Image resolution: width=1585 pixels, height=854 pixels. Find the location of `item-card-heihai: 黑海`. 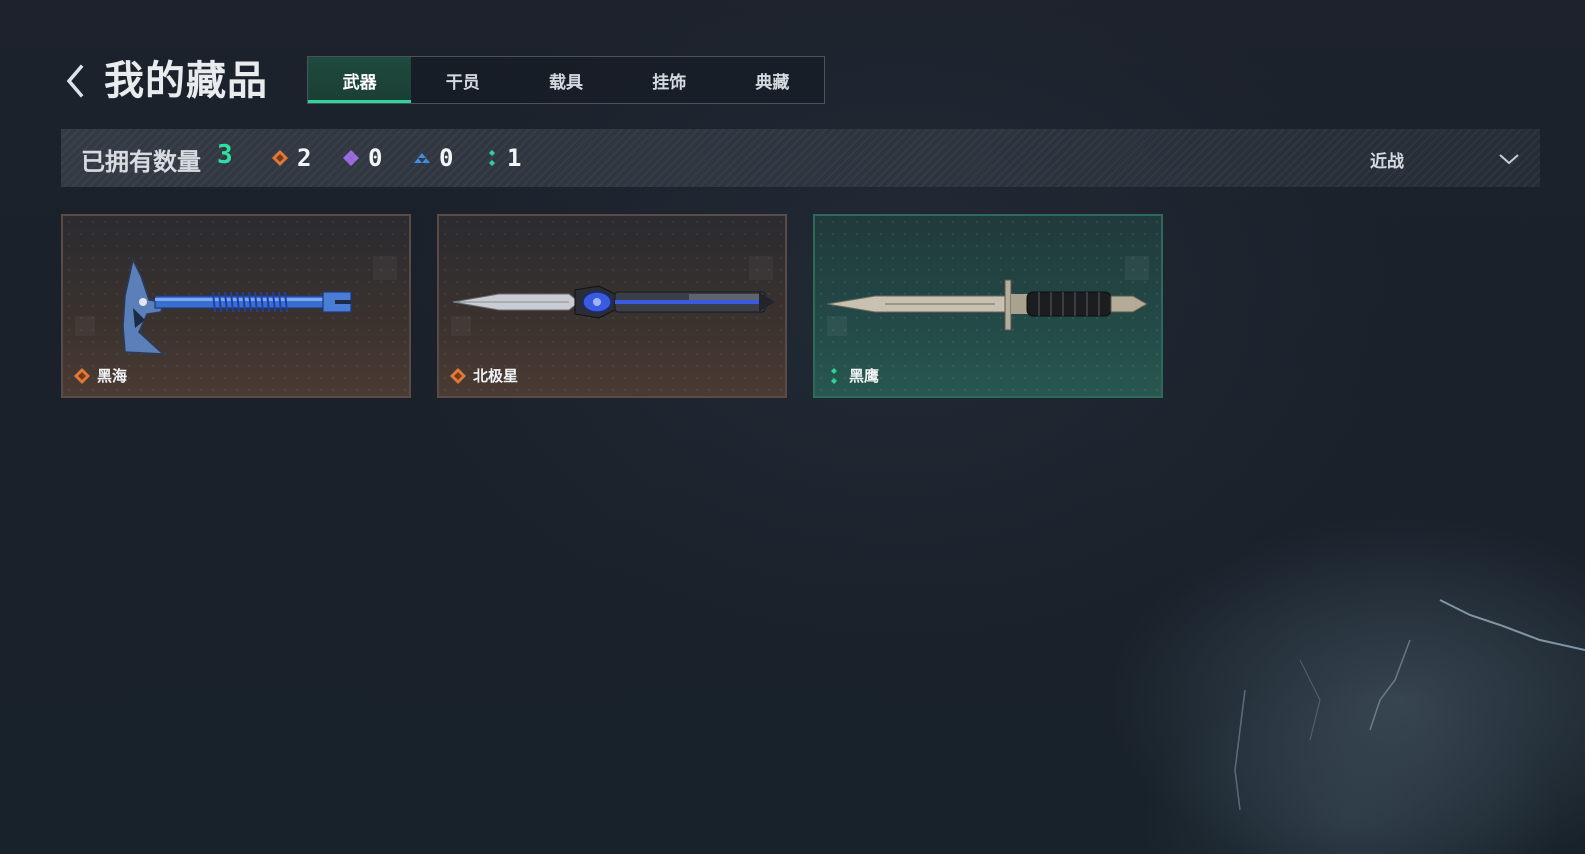

item-card-heihai: 黑海 is located at coordinates (236, 306).